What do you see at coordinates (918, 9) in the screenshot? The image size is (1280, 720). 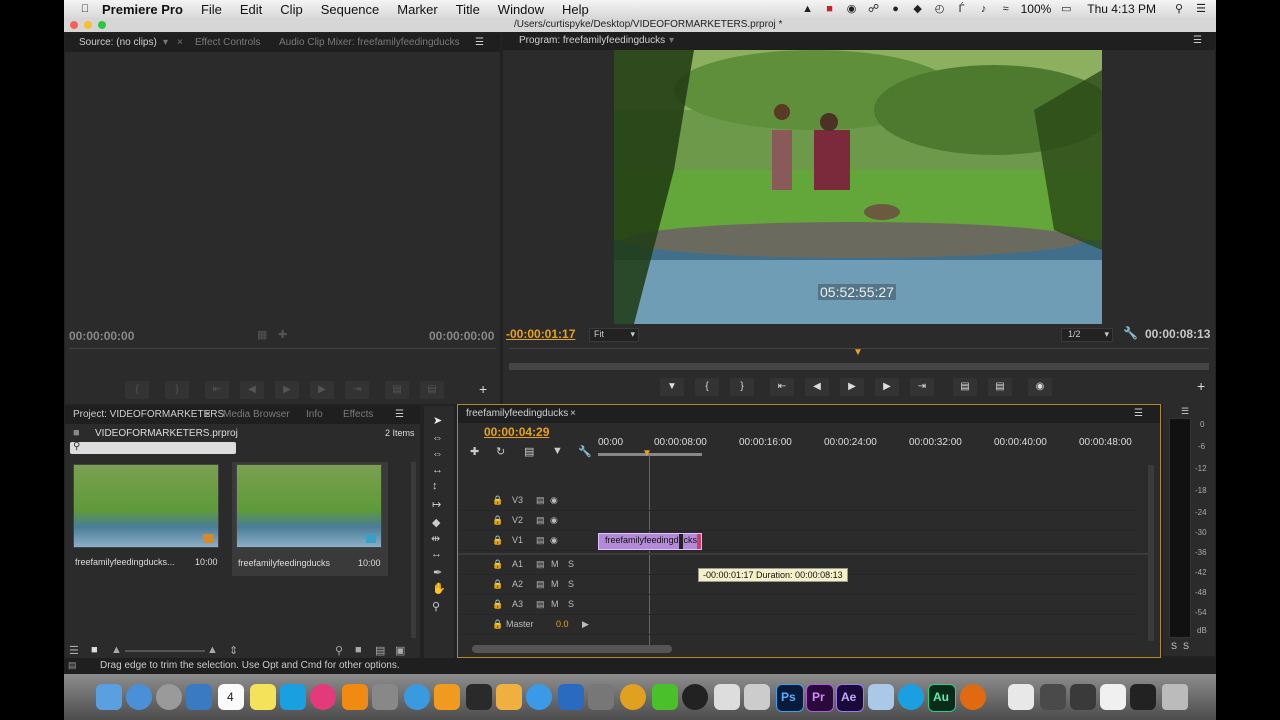 I see `dropbox-icon: ◆` at bounding box center [918, 9].